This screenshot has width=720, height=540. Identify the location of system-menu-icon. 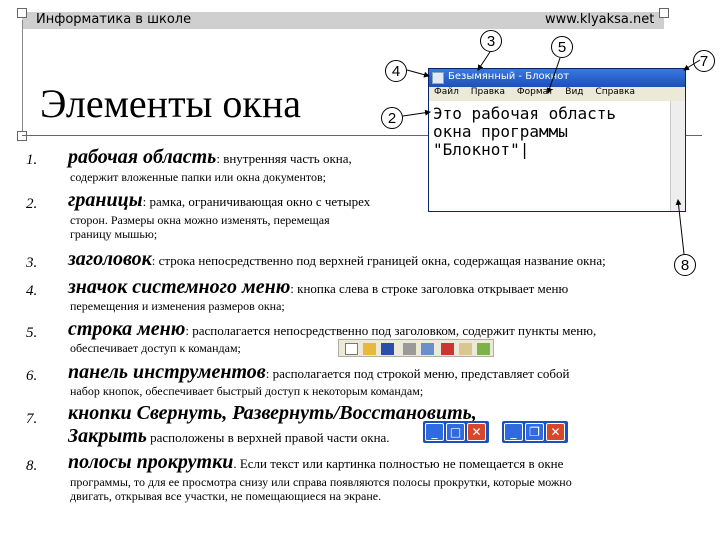
(438, 78).